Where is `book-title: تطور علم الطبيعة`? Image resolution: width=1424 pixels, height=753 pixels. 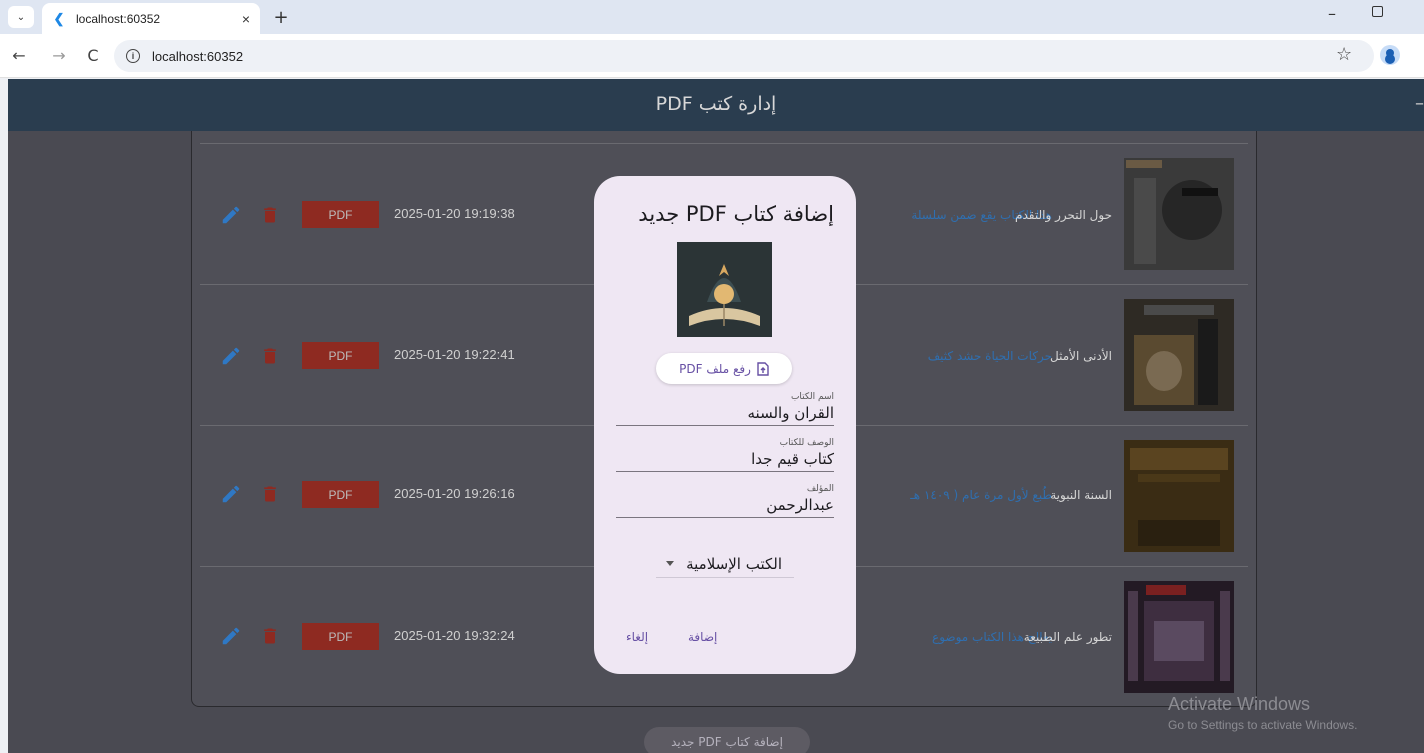 book-title: تطور علم الطبيعة is located at coordinates (1067, 637).